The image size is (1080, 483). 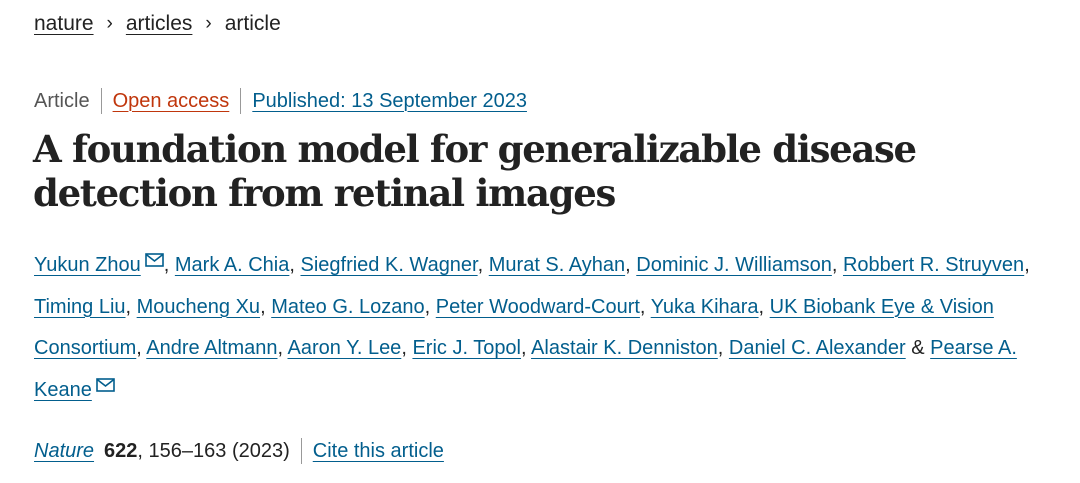 I want to click on author-link: Andre Altmann, so click(x=211, y=348).